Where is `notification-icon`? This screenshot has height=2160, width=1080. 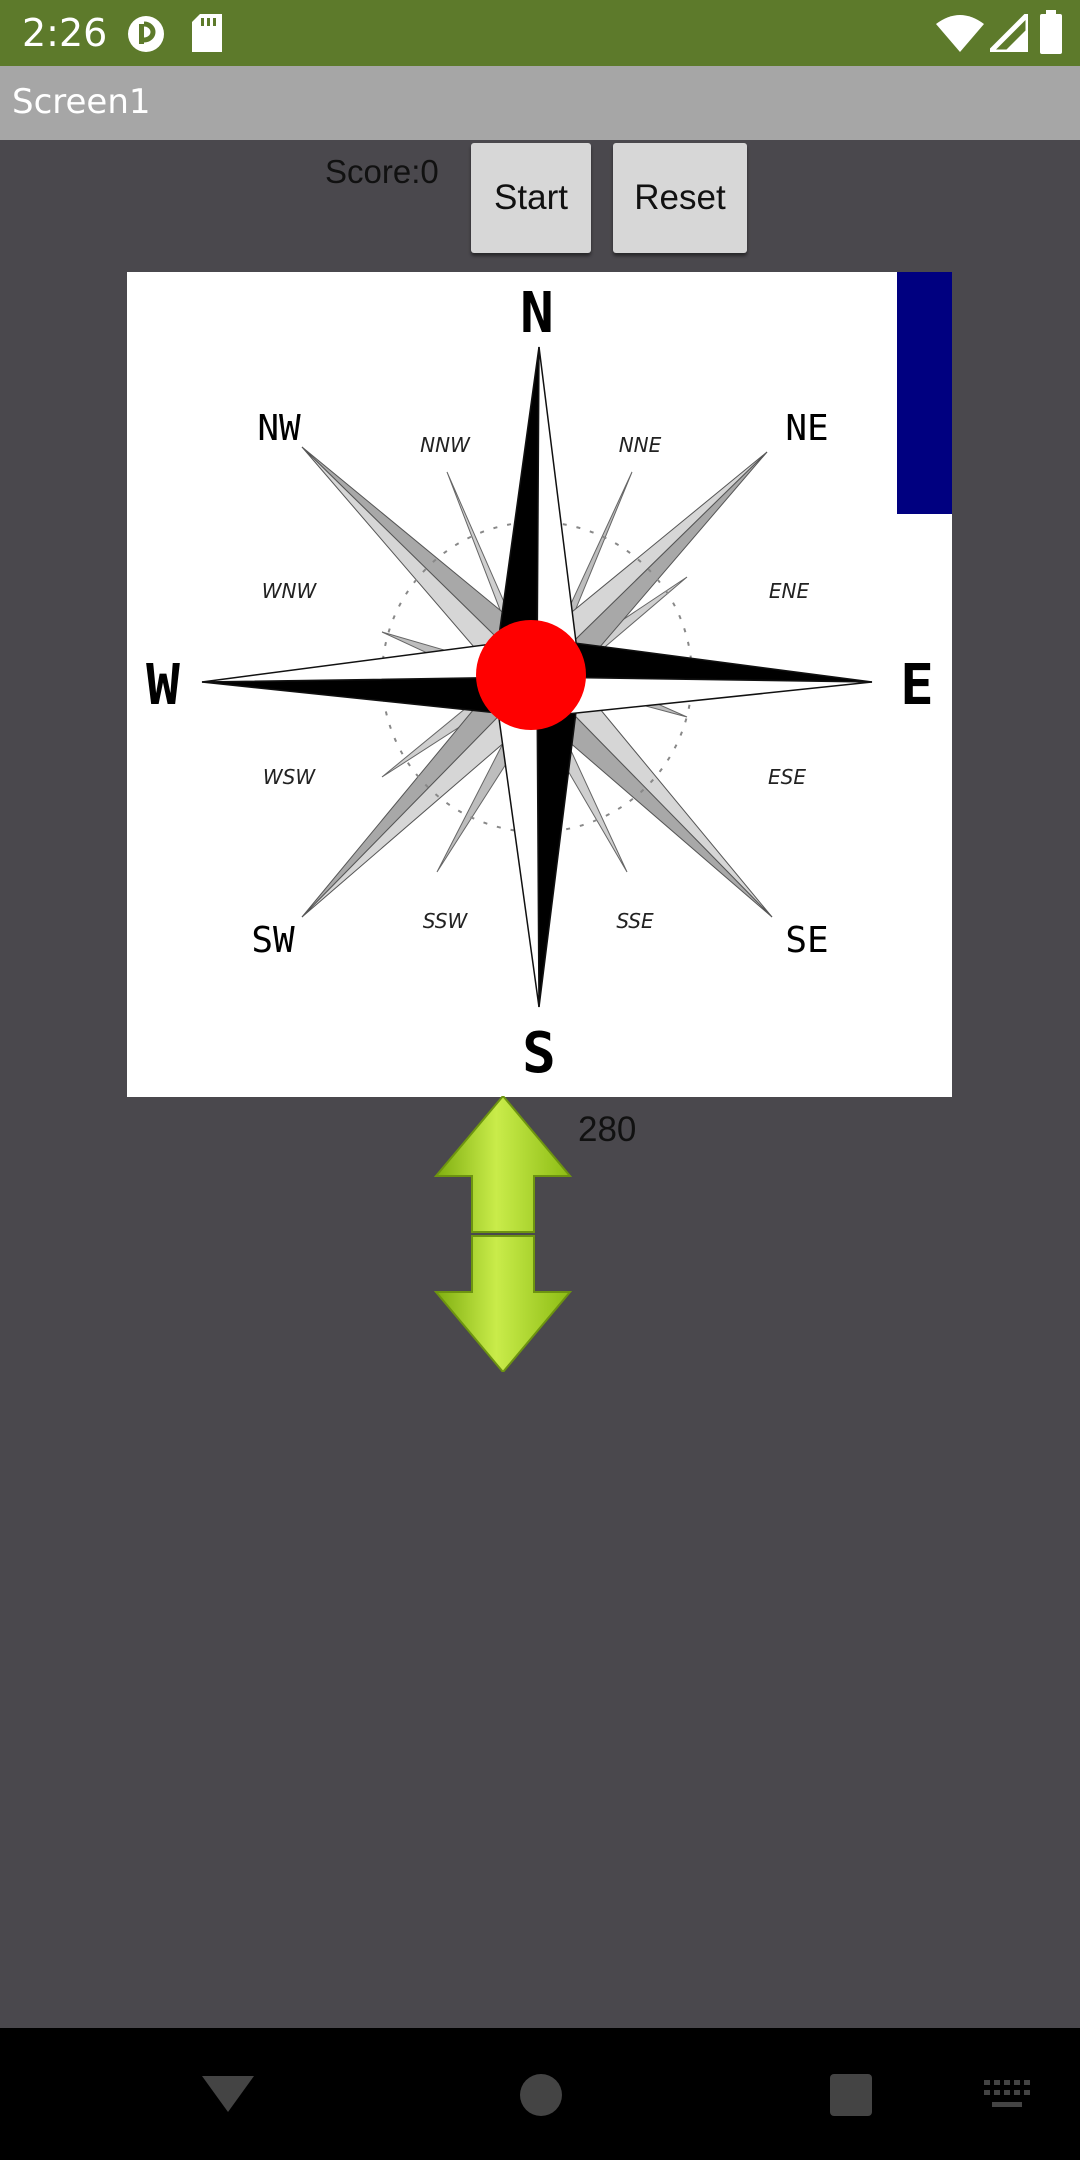 notification-icon is located at coordinates (146, 34).